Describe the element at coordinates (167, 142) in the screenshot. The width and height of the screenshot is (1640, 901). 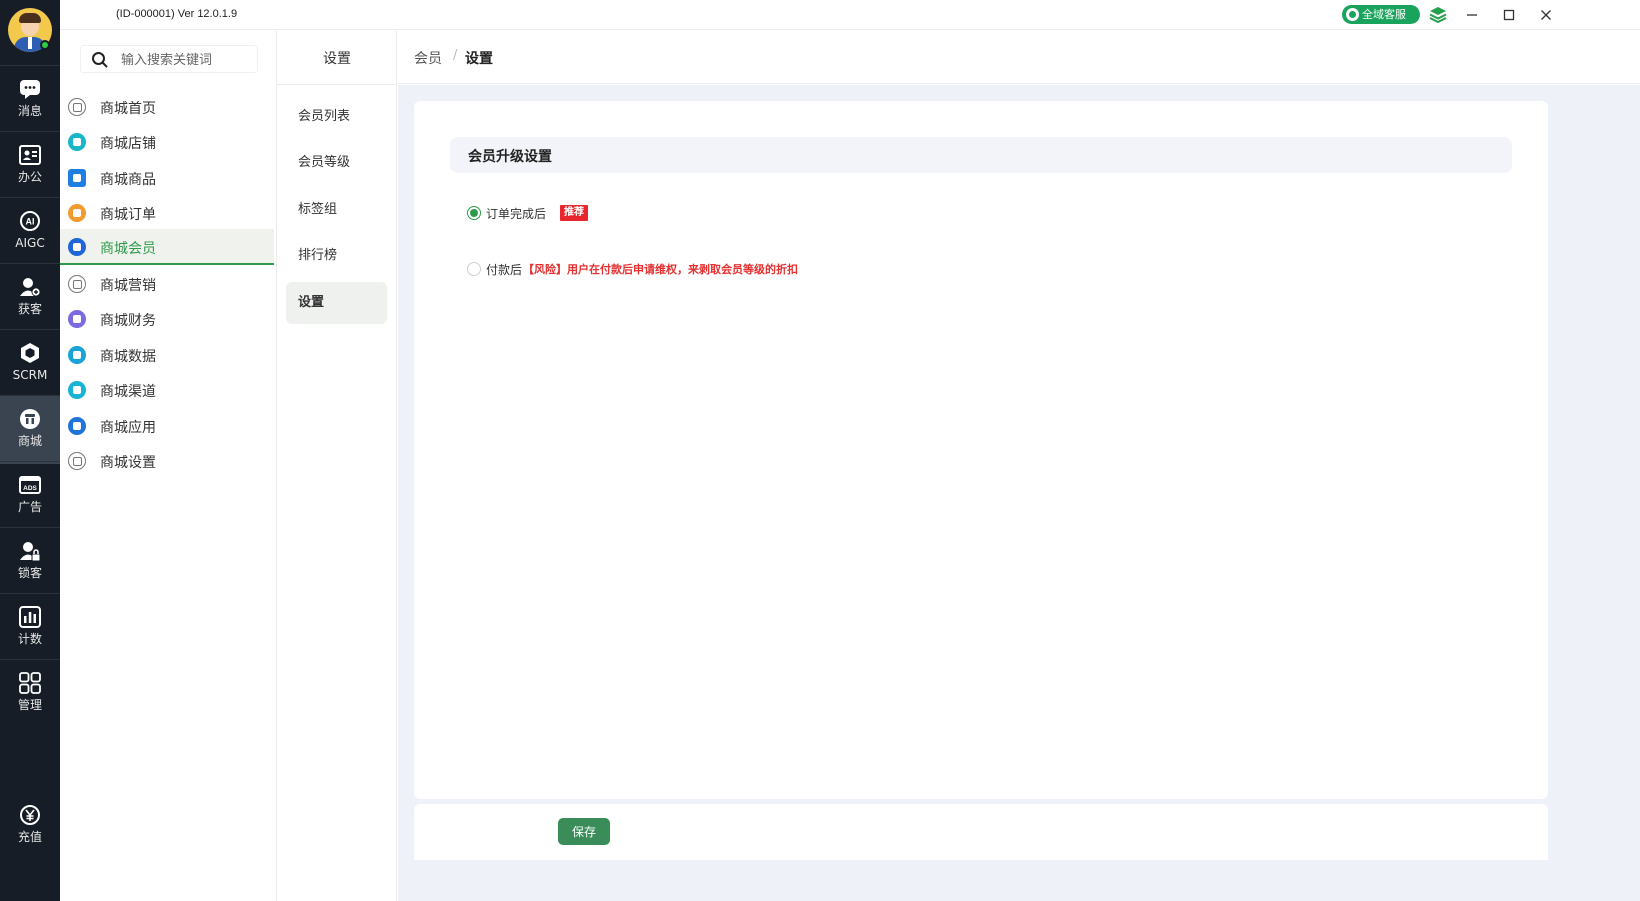
I see `menu-item: 商城店铺` at that location.